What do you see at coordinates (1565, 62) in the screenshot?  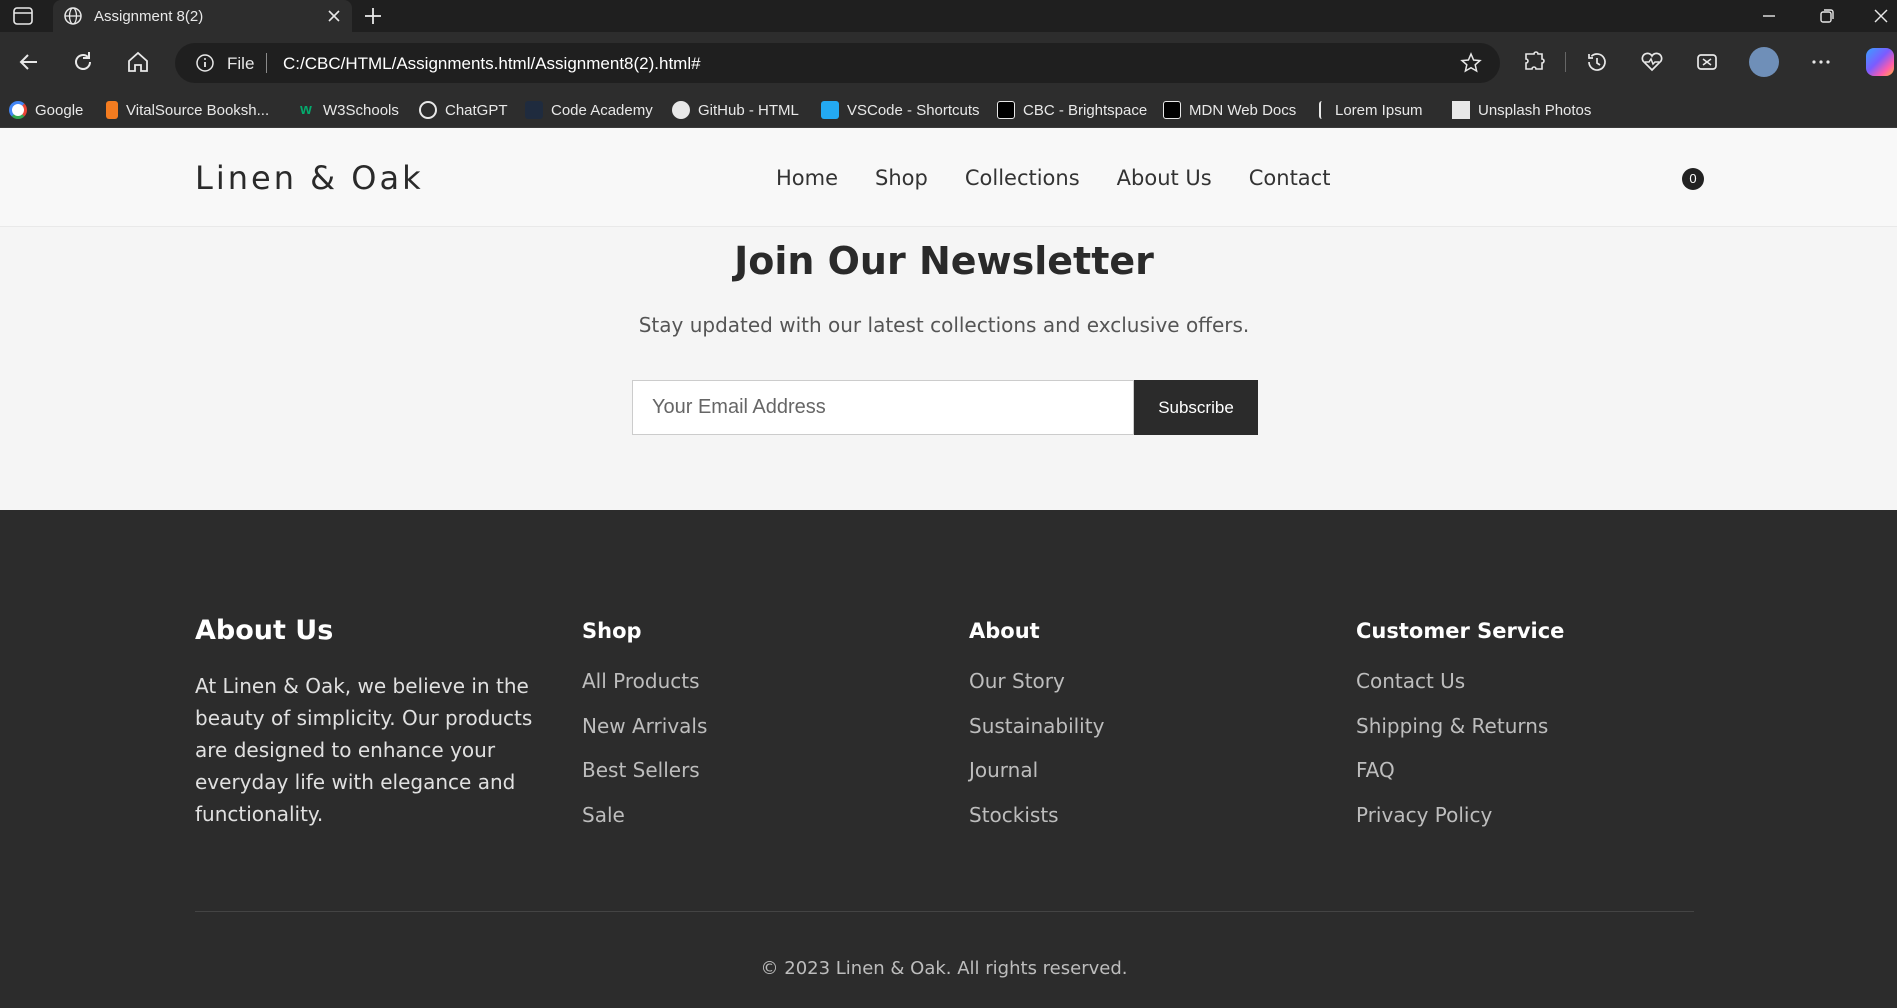 I see `toolbar-separator` at bounding box center [1565, 62].